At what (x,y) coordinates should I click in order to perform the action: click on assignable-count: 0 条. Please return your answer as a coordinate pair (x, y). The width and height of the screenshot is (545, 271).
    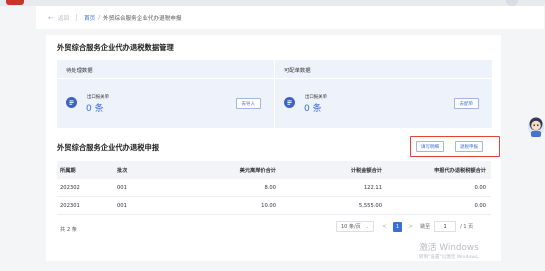
    Looking at the image, I should click on (313, 109).